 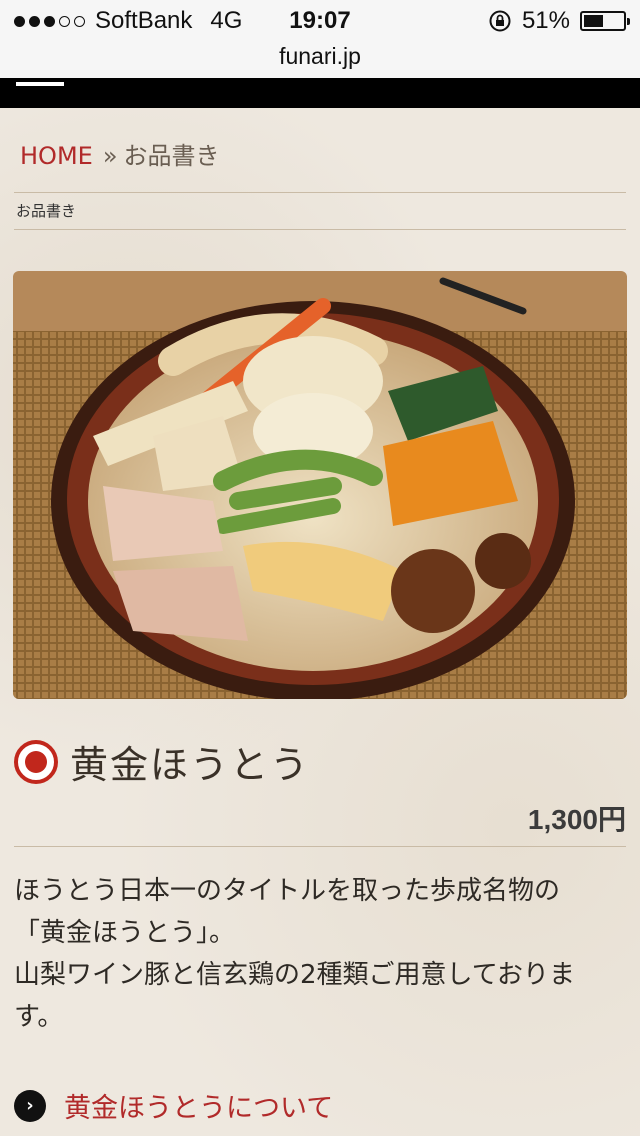 What do you see at coordinates (287, 891) in the screenshot?
I see `description-line: ほうとう日本一のタイトルを取った歩成名物の` at bounding box center [287, 891].